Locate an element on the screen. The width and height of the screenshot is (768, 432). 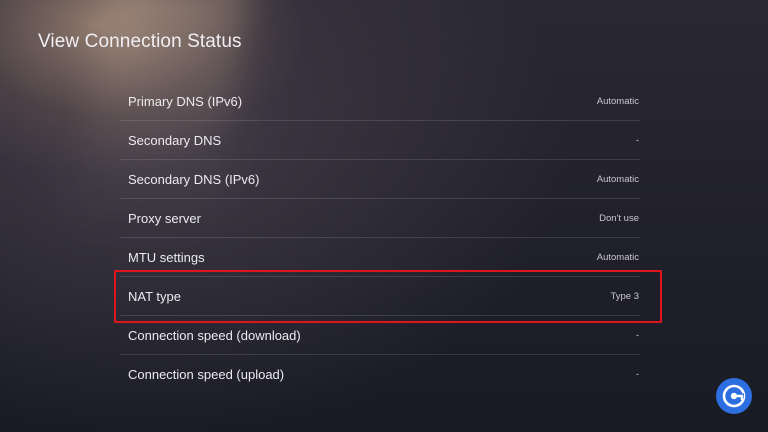
row-label: Secondary DNS is located at coordinates (175, 140).